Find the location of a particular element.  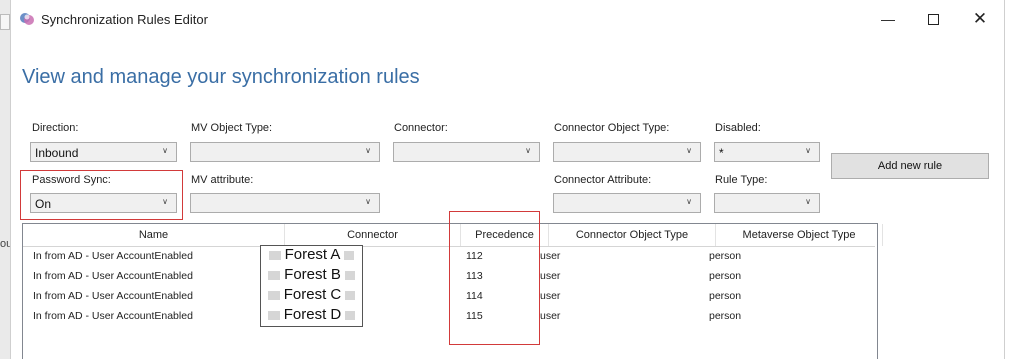

mv-object-type-select: ∨ is located at coordinates (285, 152).